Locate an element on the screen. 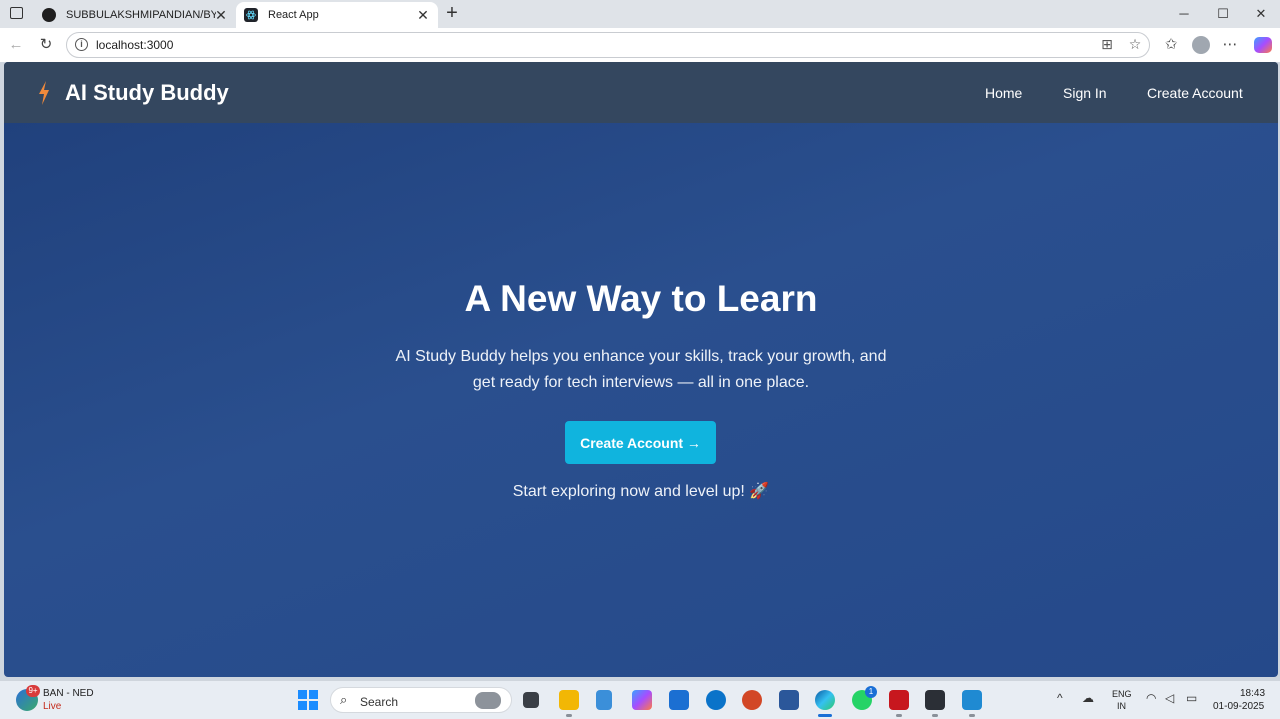  dell-icon is located at coordinates (716, 700).